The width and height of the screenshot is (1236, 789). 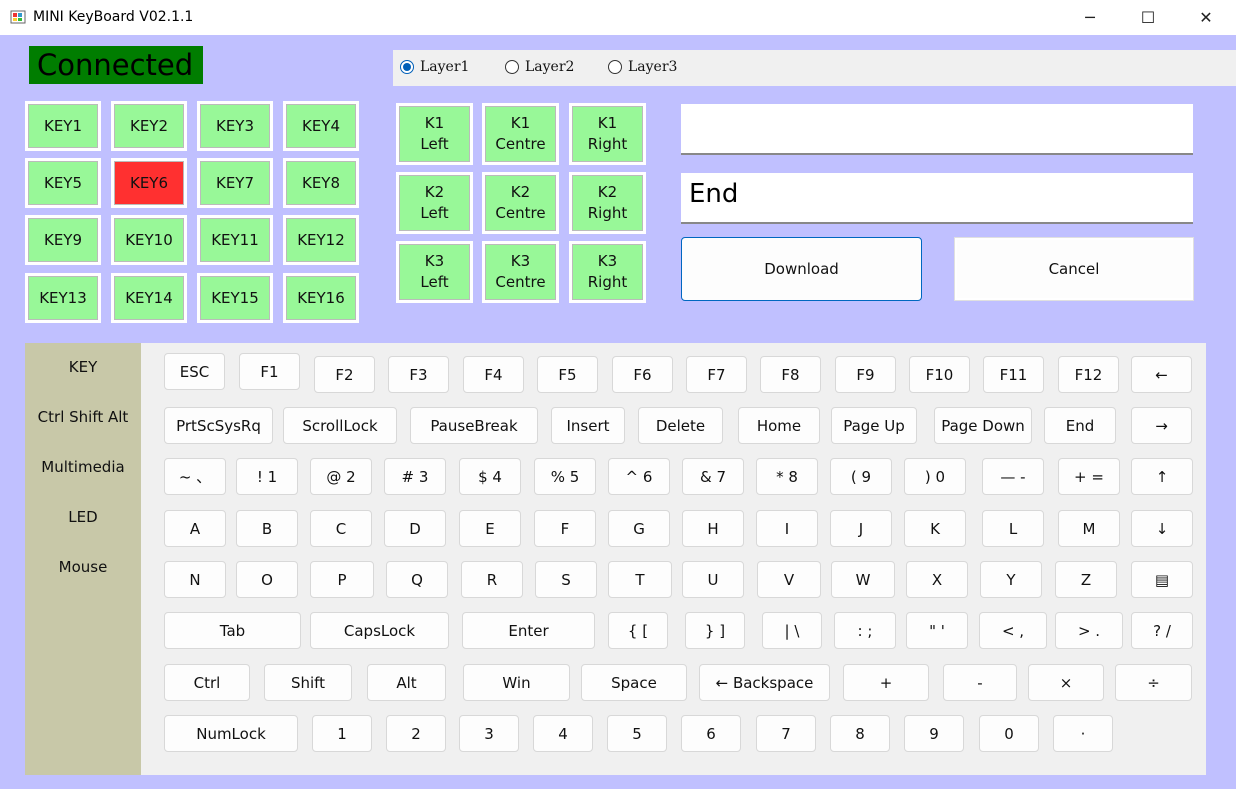 What do you see at coordinates (235, 183) in the screenshot?
I see `macro-key-7: KEY7` at bounding box center [235, 183].